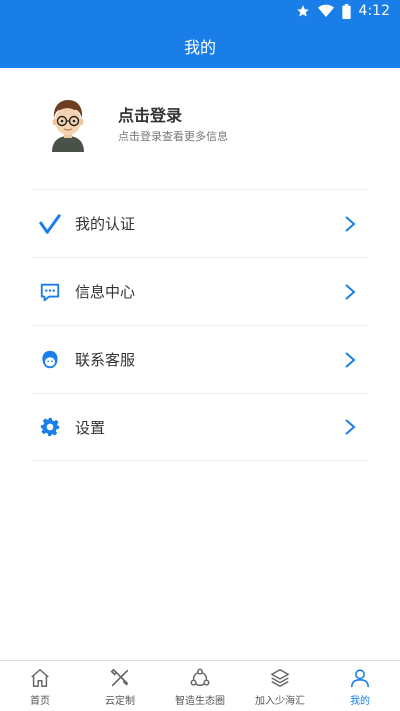 The width and height of the screenshot is (400, 711). What do you see at coordinates (40, 678) in the screenshot?
I see `home-icon` at bounding box center [40, 678].